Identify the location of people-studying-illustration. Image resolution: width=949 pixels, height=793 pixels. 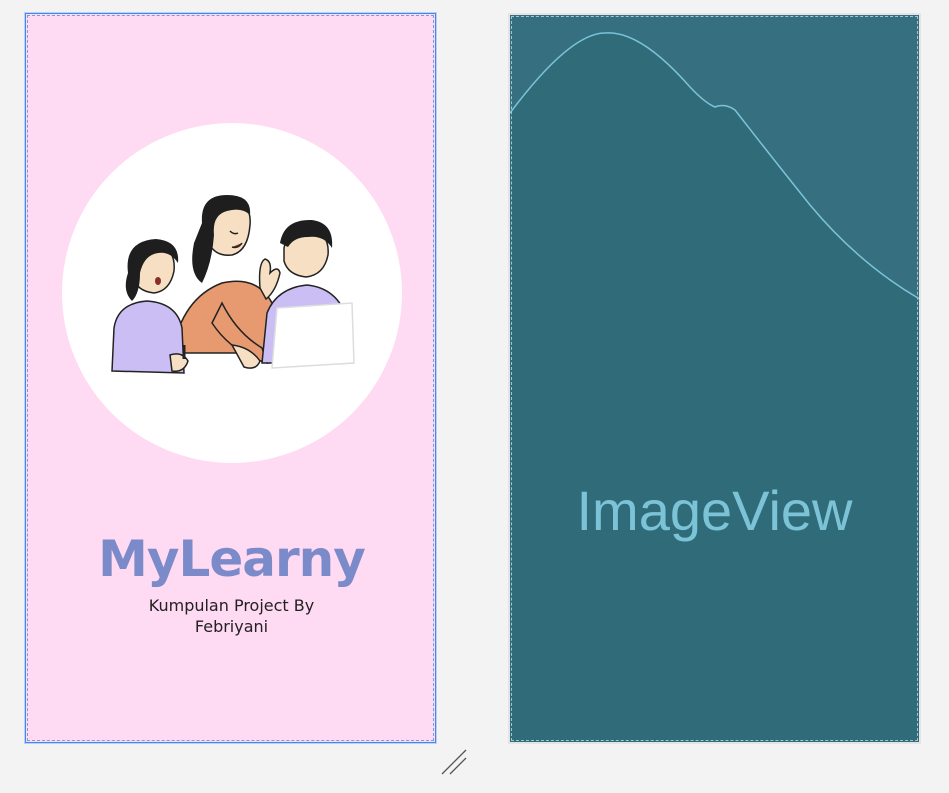
(233, 284).